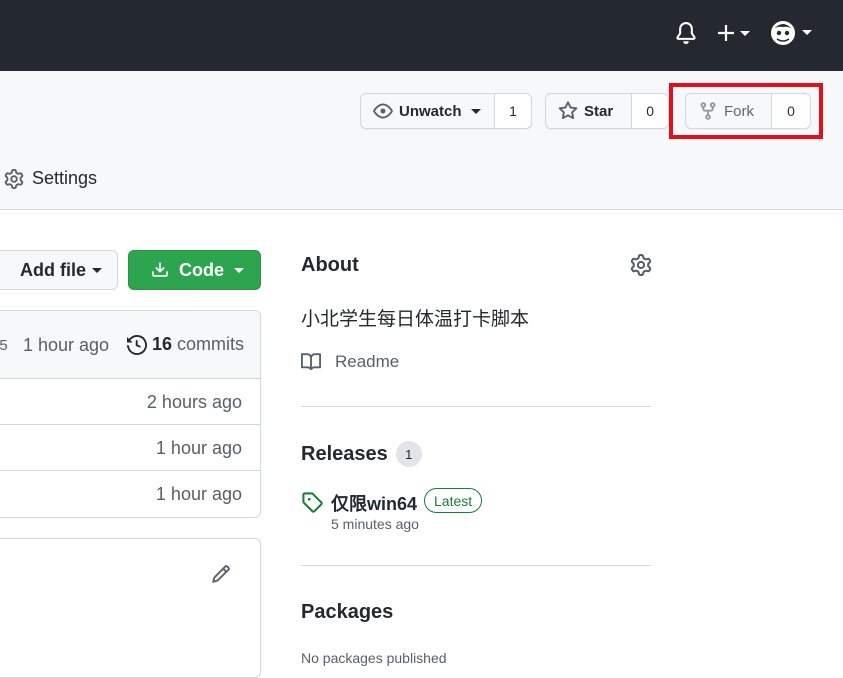 Image resolution: width=843 pixels, height=678 pixels. Describe the element at coordinates (374, 503) in the screenshot. I see `release-name-link: 仅限win64` at that location.